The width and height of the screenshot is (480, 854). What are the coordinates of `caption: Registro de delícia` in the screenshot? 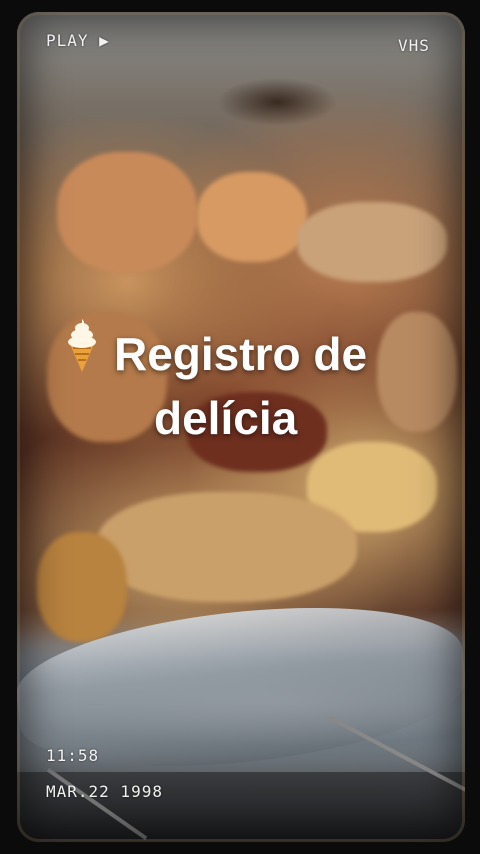 It's located at (260, 383).